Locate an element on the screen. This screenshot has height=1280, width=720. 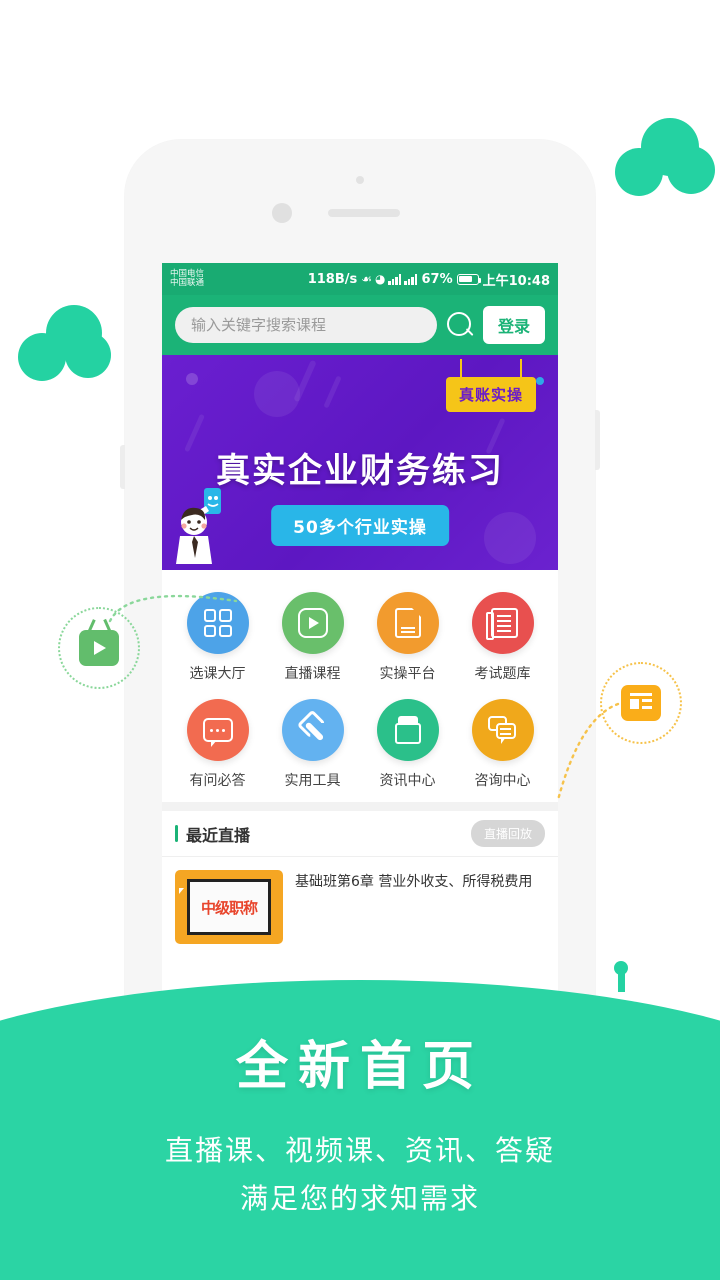
wifi-icon: ◕ is located at coordinates (380, 279).